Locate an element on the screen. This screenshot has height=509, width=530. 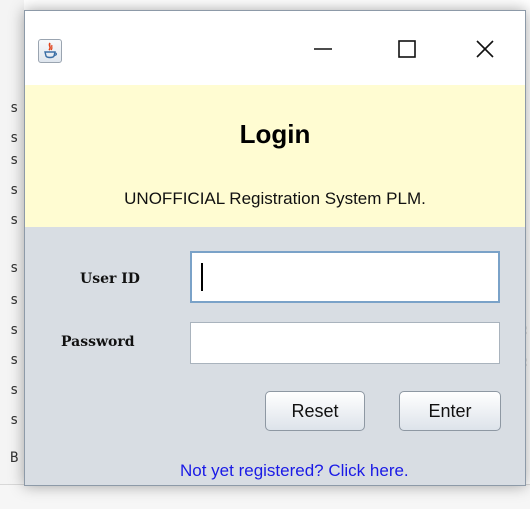
user-id-label: User ID is located at coordinates (110, 279).